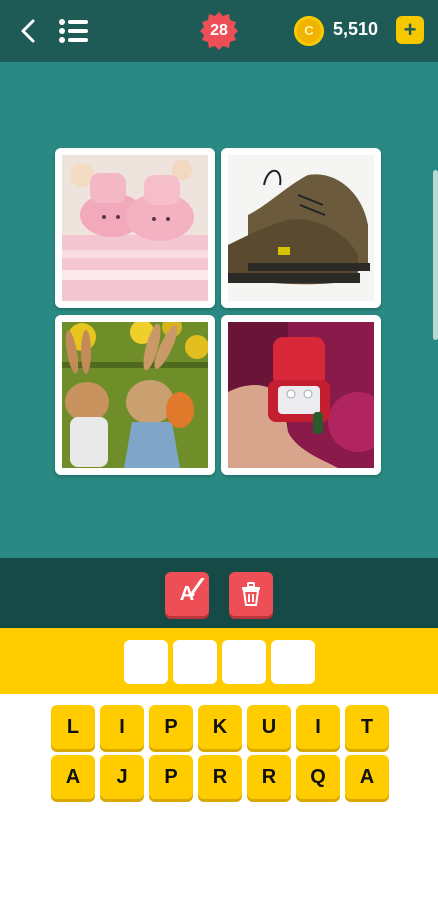 The width and height of the screenshot is (438, 900). I want to click on key-letter: K, so click(220, 727).